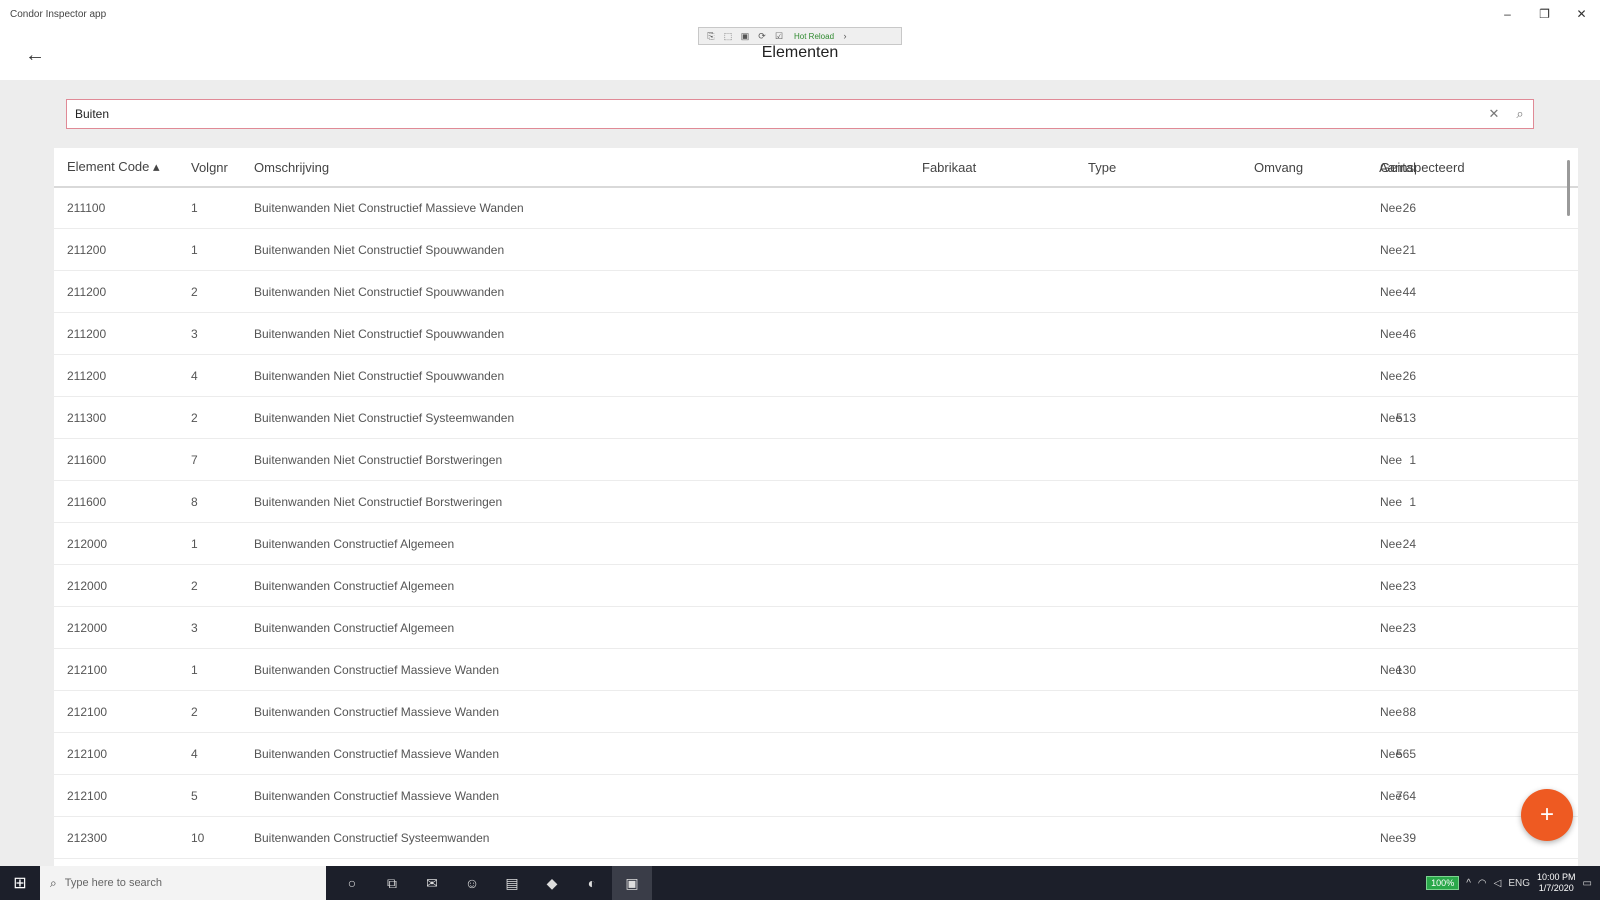  What do you see at coordinates (183, 883) in the screenshot?
I see `taskbar-search: ⌕ Type here to search` at bounding box center [183, 883].